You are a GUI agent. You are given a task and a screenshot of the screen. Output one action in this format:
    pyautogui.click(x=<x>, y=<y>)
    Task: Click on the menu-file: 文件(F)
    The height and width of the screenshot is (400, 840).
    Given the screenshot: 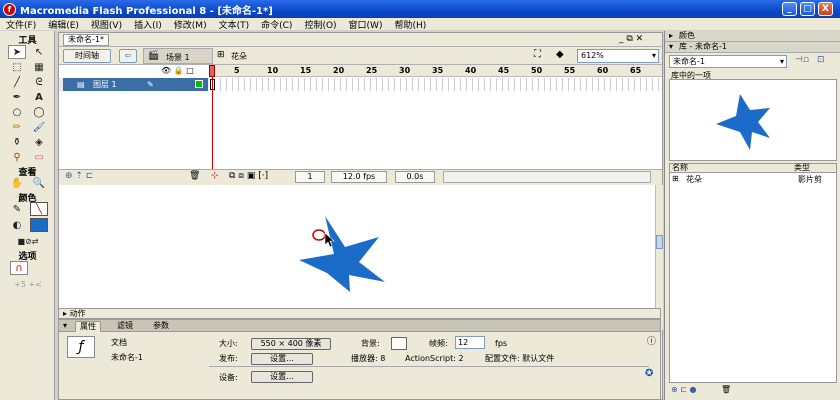 What is the action you would take?
    pyautogui.click(x=21, y=24)
    